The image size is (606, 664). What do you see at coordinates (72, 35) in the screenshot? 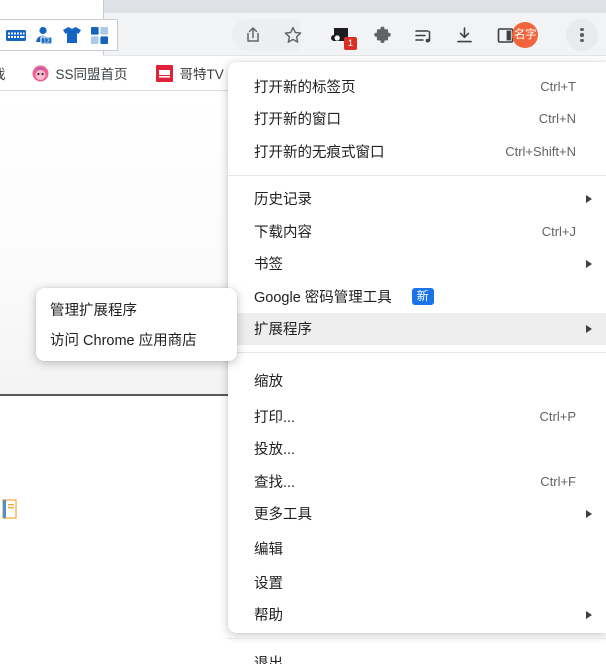
I see `tshirt-icon` at bounding box center [72, 35].